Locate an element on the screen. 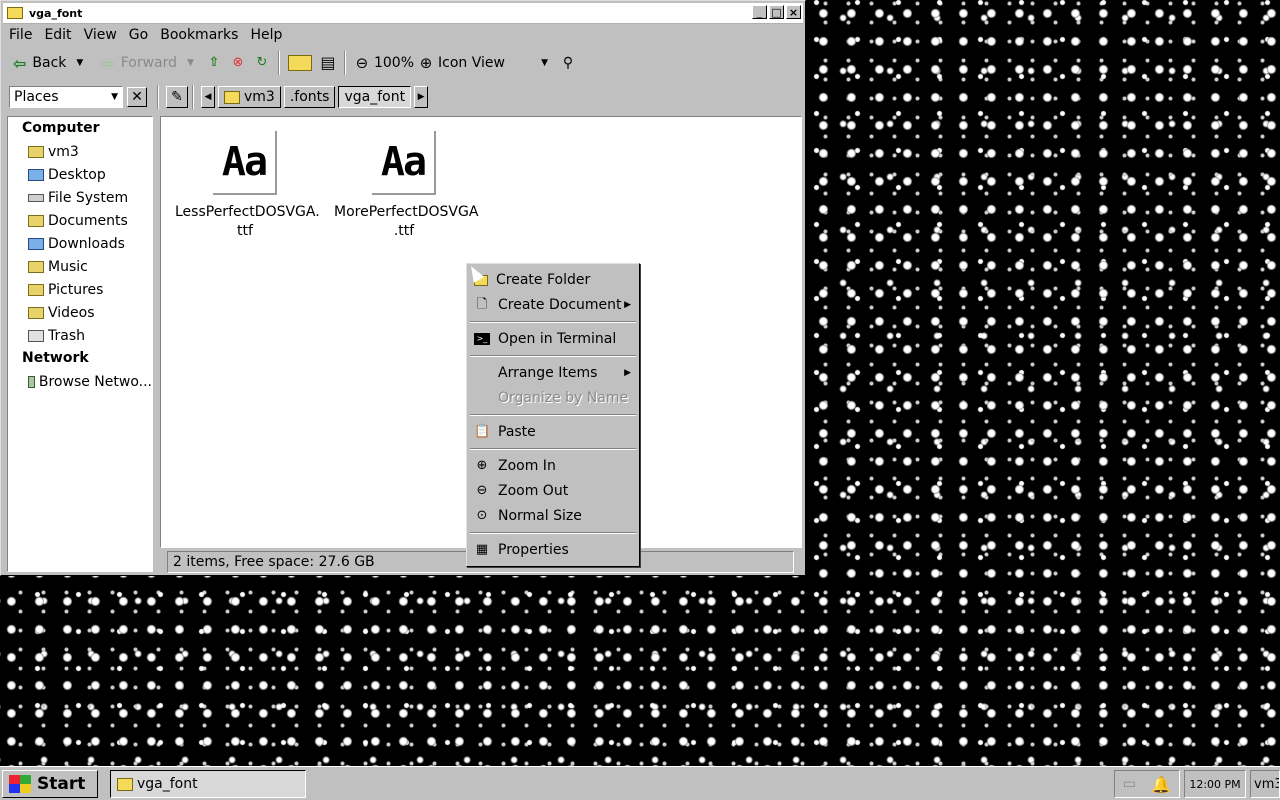 This screenshot has width=1280, height=800. edit-location-button: ✎ is located at coordinates (177, 97).